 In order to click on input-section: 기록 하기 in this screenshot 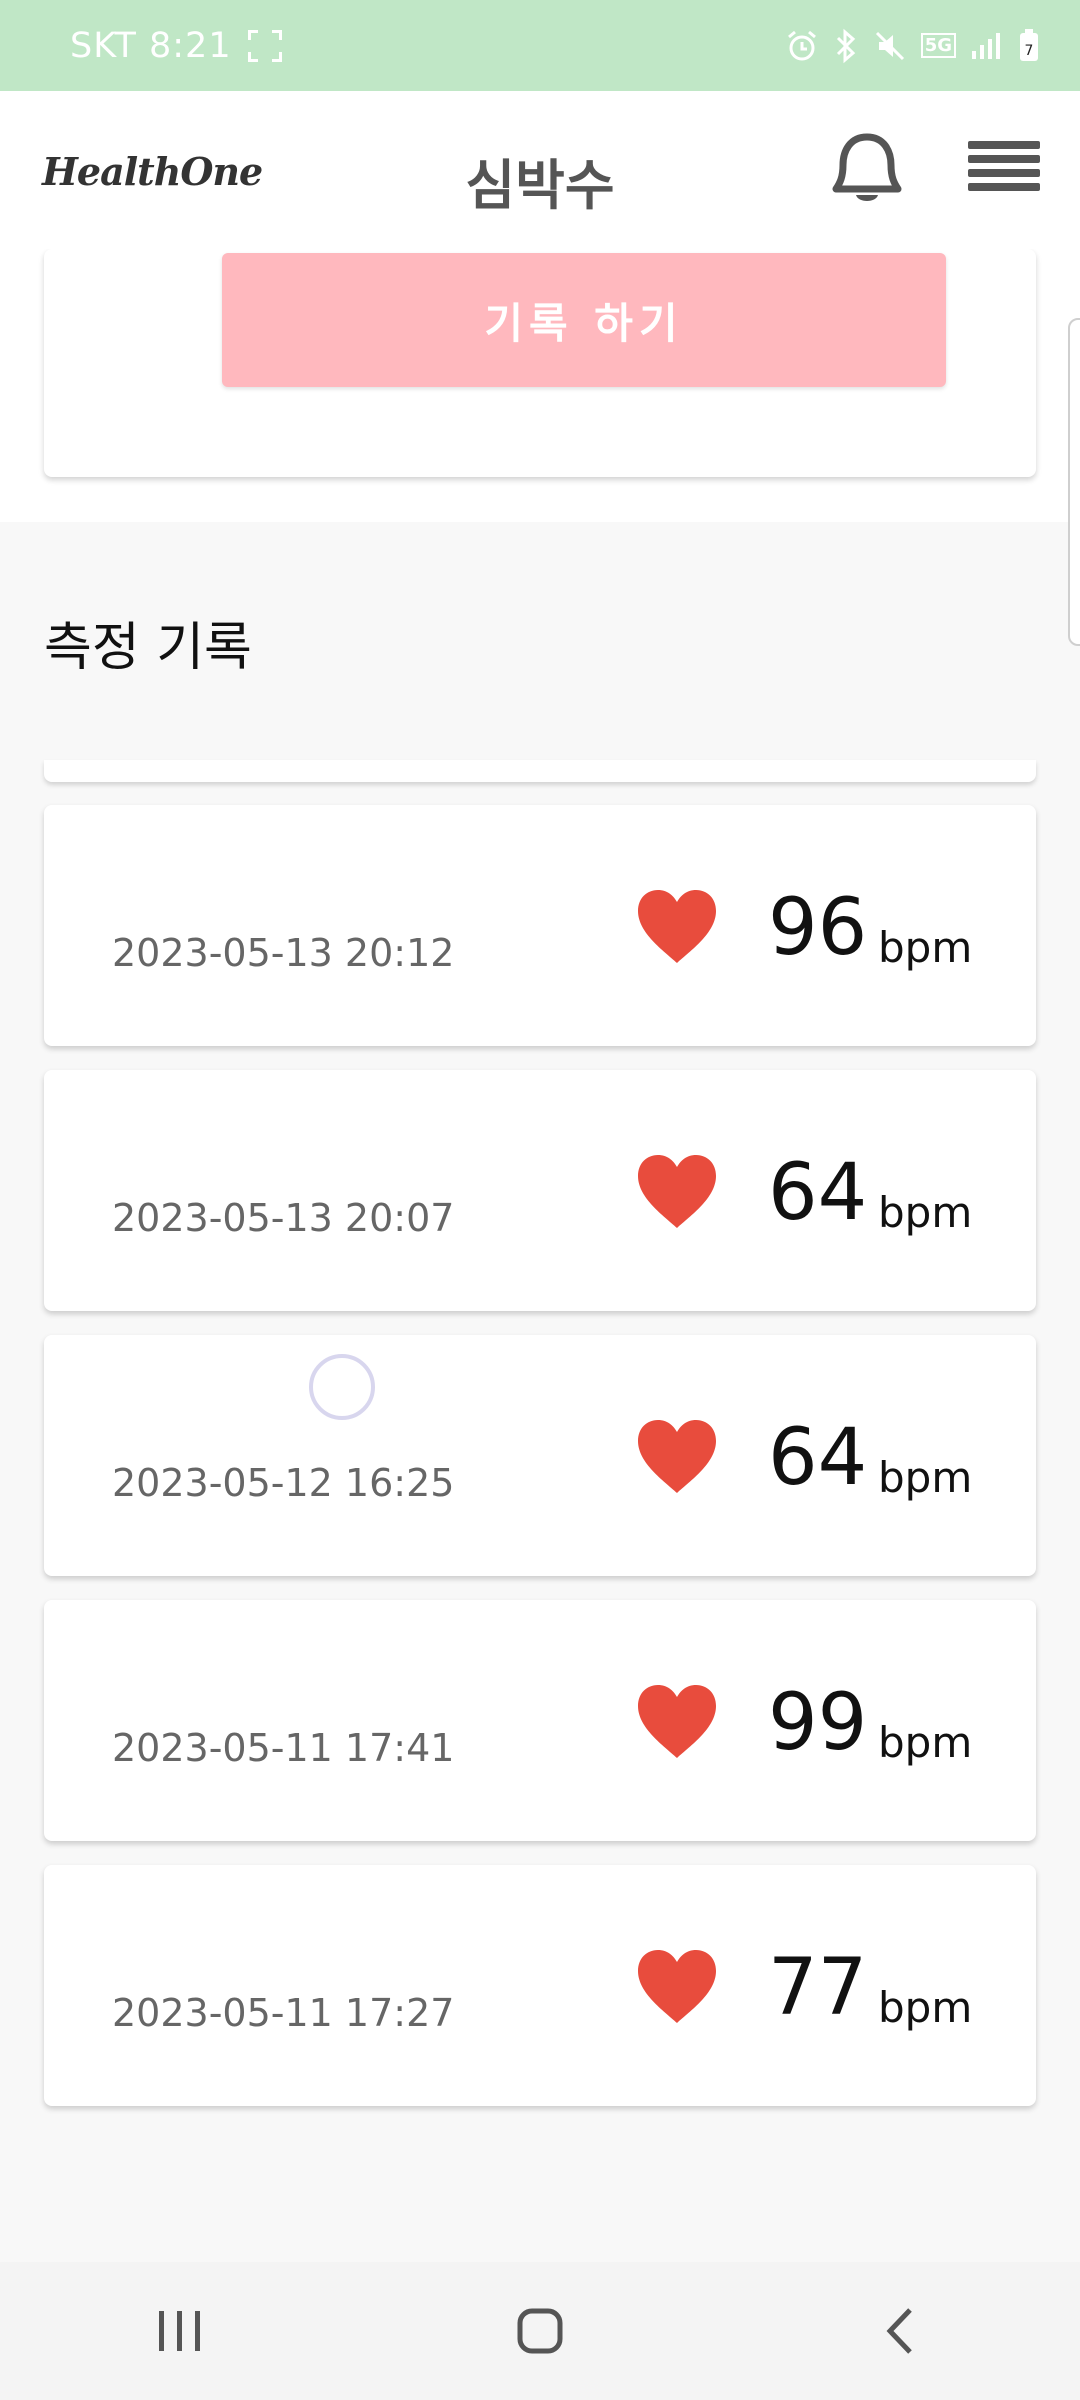, I will do `click(540, 385)`.